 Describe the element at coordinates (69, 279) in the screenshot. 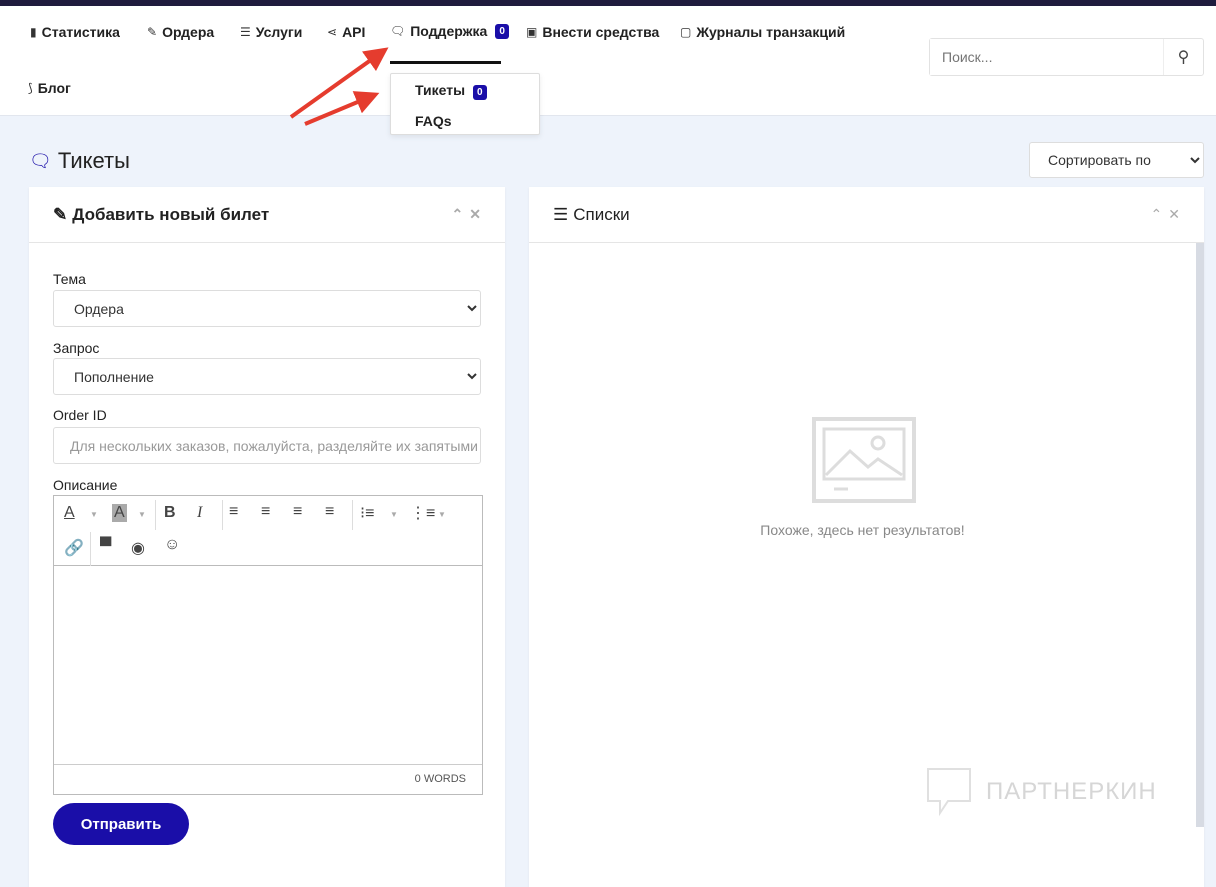

I see `subject-label: Тема` at that location.